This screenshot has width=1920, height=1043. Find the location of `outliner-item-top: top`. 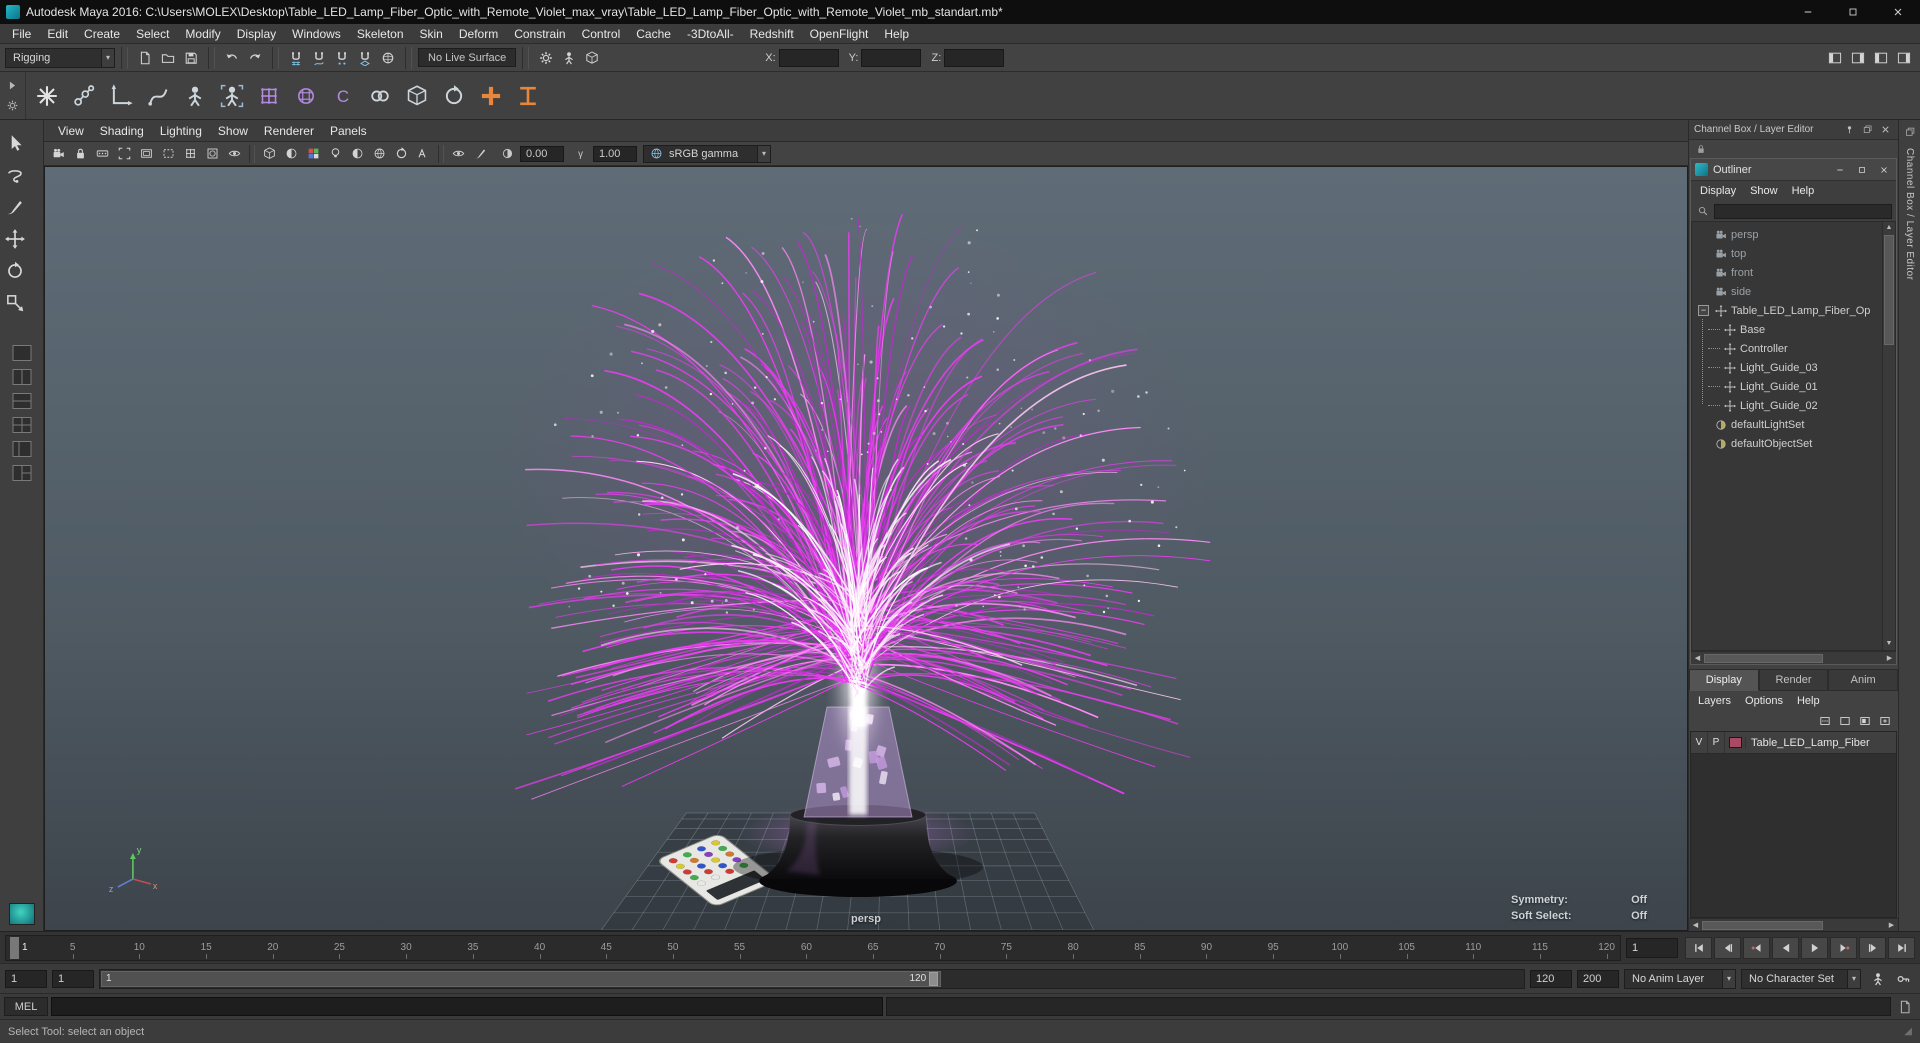

outliner-item-top: top is located at coordinates (1793, 253).